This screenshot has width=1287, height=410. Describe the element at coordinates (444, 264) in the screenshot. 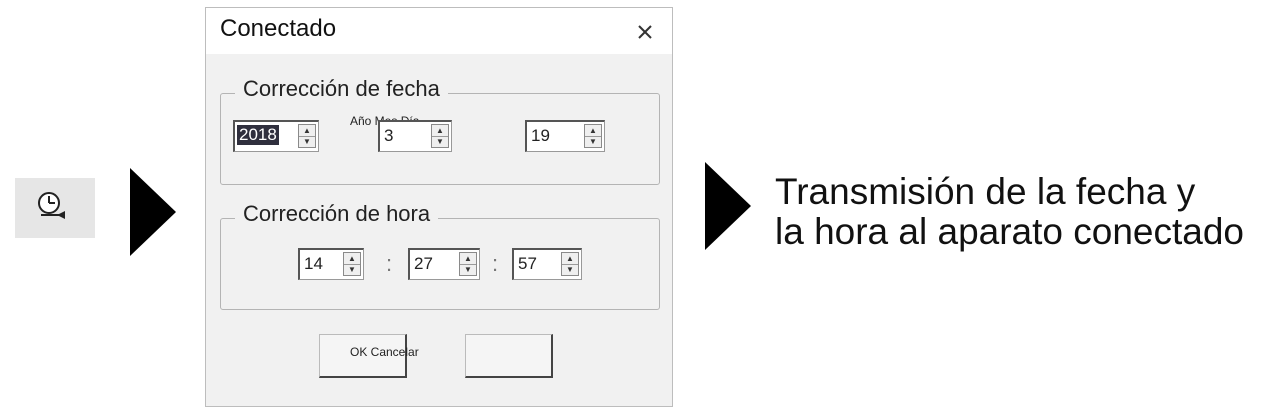

I see `minute-spinbox: 27 ▲ ▼` at that location.